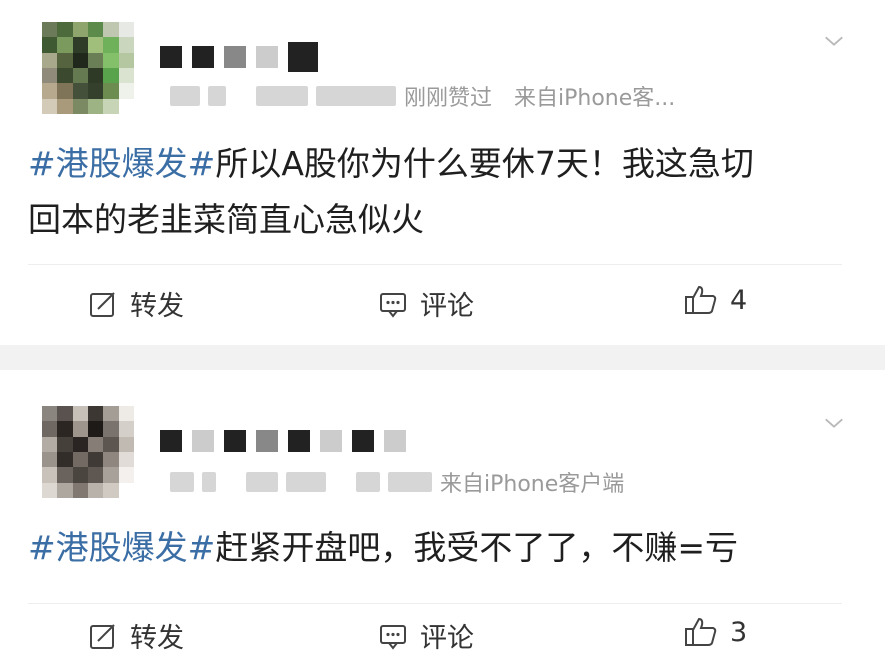 This screenshot has width=885, height=672. Describe the element at coordinates (739, 632) in the screenshot. I see `like-count: 3` at that location.